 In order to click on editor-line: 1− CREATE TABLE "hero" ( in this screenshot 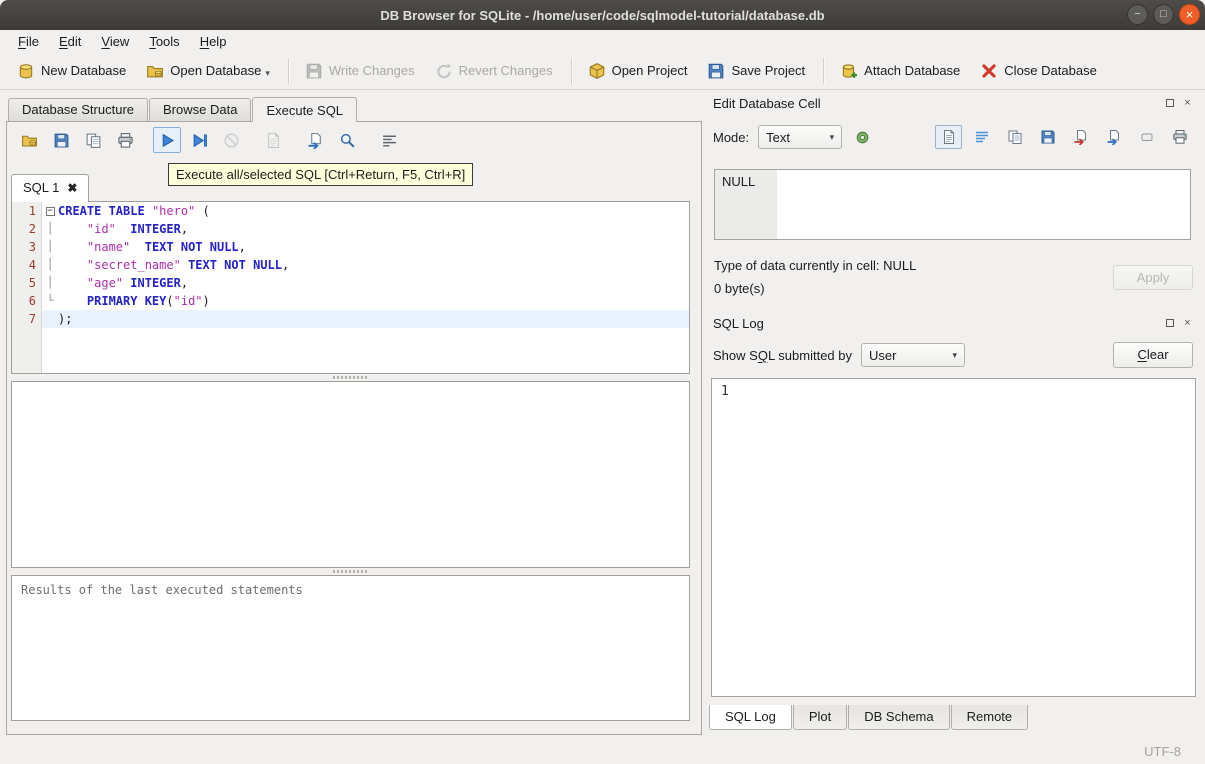, I will do `click(350, 211)`.